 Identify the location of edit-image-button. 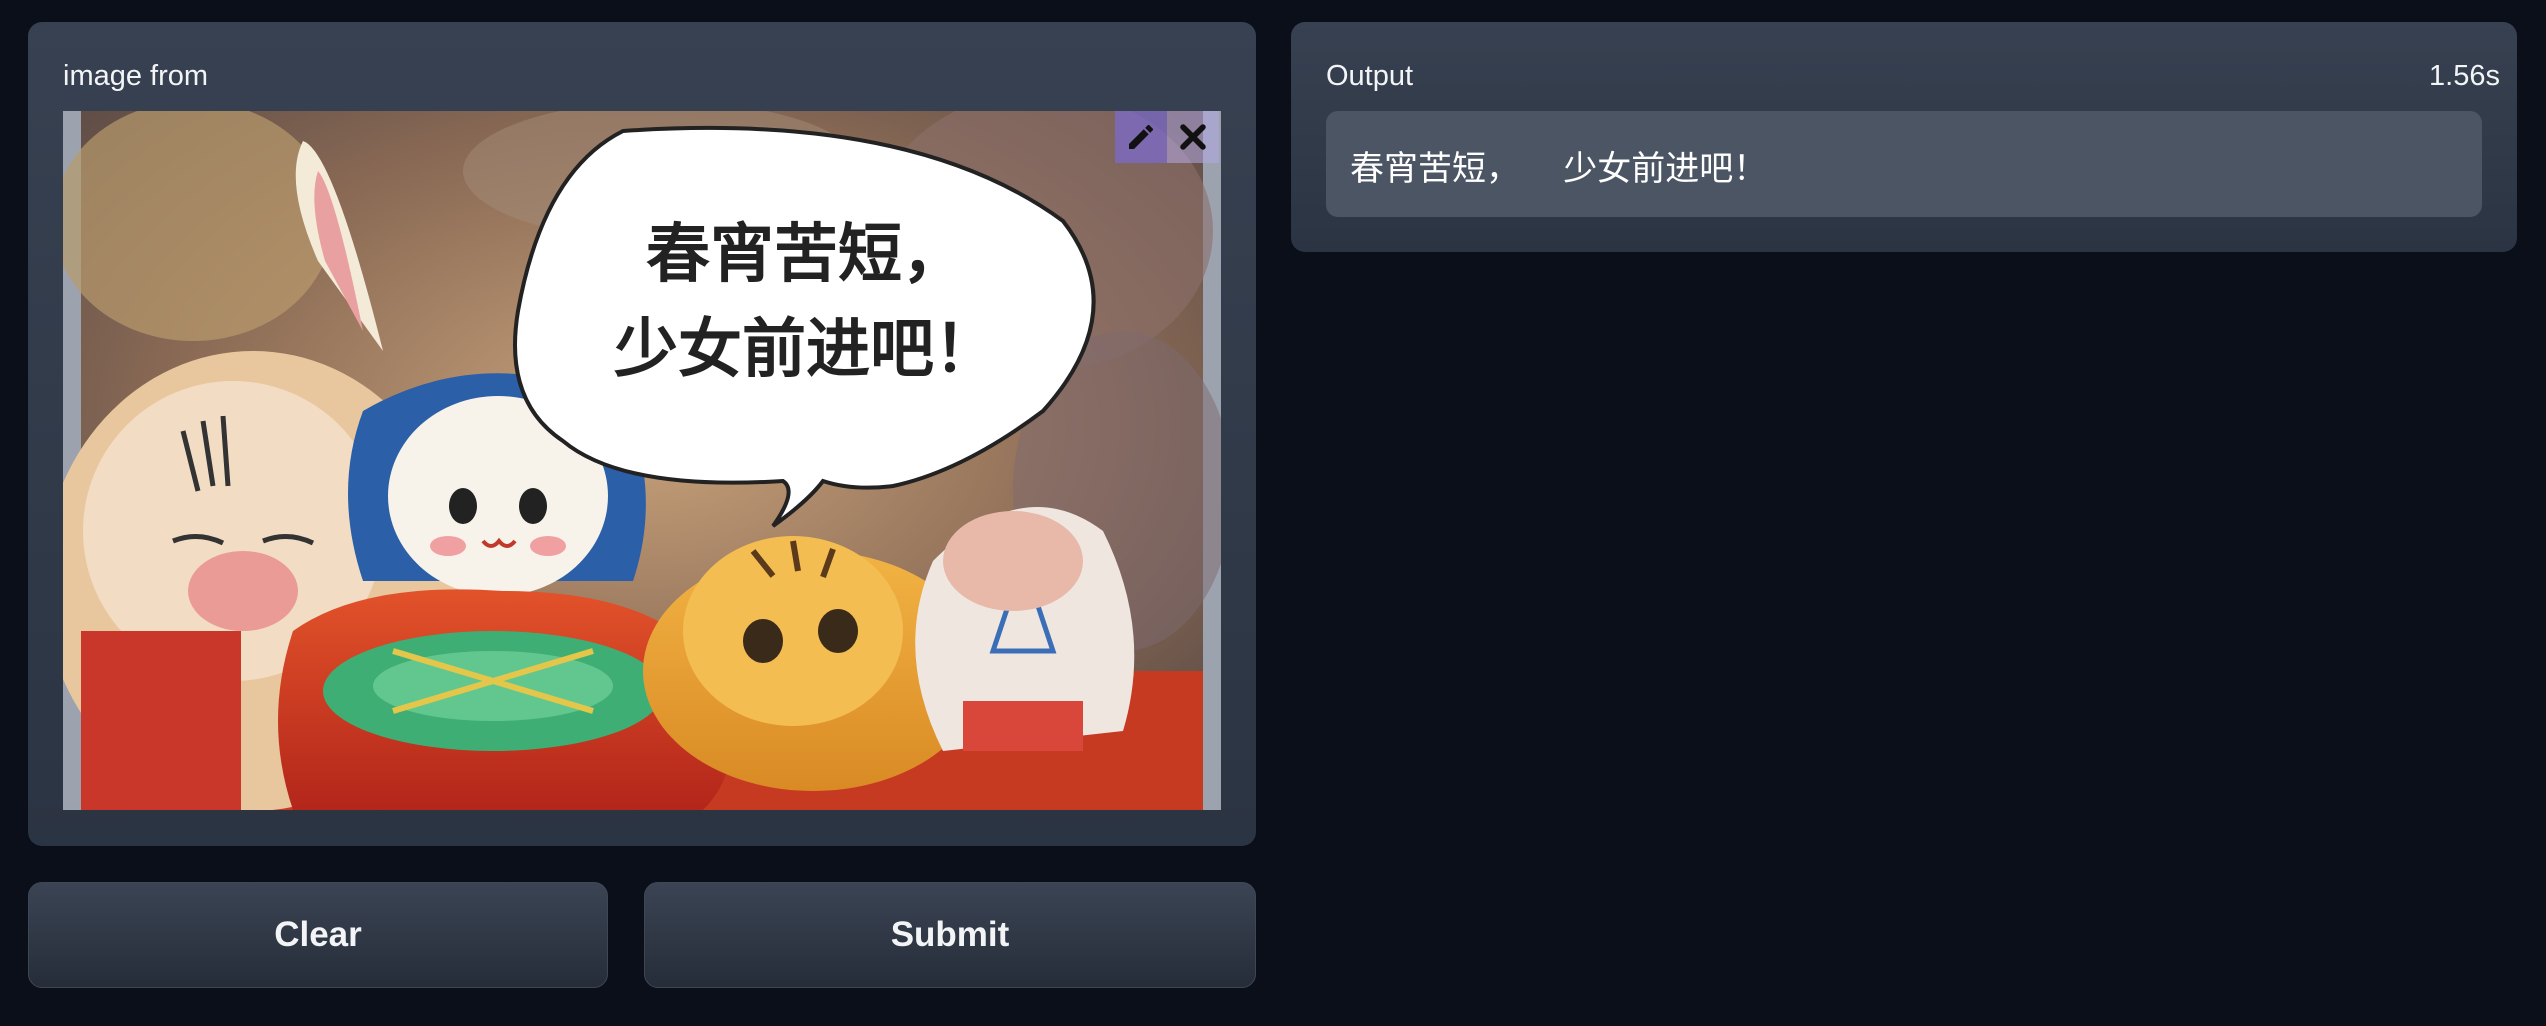
(1141, 137).